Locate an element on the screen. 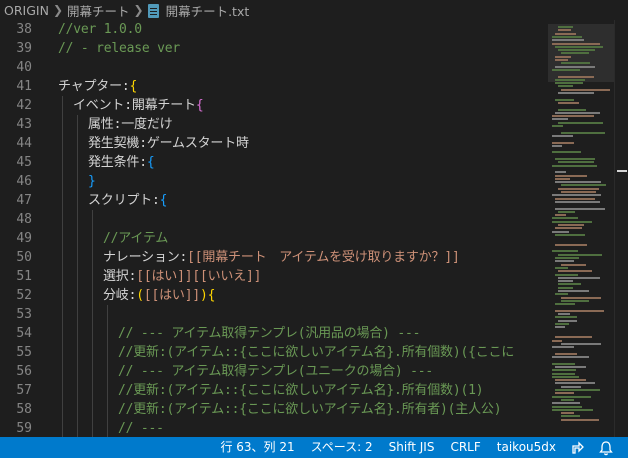 This screenshot has width=628, height=458. code-line: //アイテム is located at coordinates (135, 238).